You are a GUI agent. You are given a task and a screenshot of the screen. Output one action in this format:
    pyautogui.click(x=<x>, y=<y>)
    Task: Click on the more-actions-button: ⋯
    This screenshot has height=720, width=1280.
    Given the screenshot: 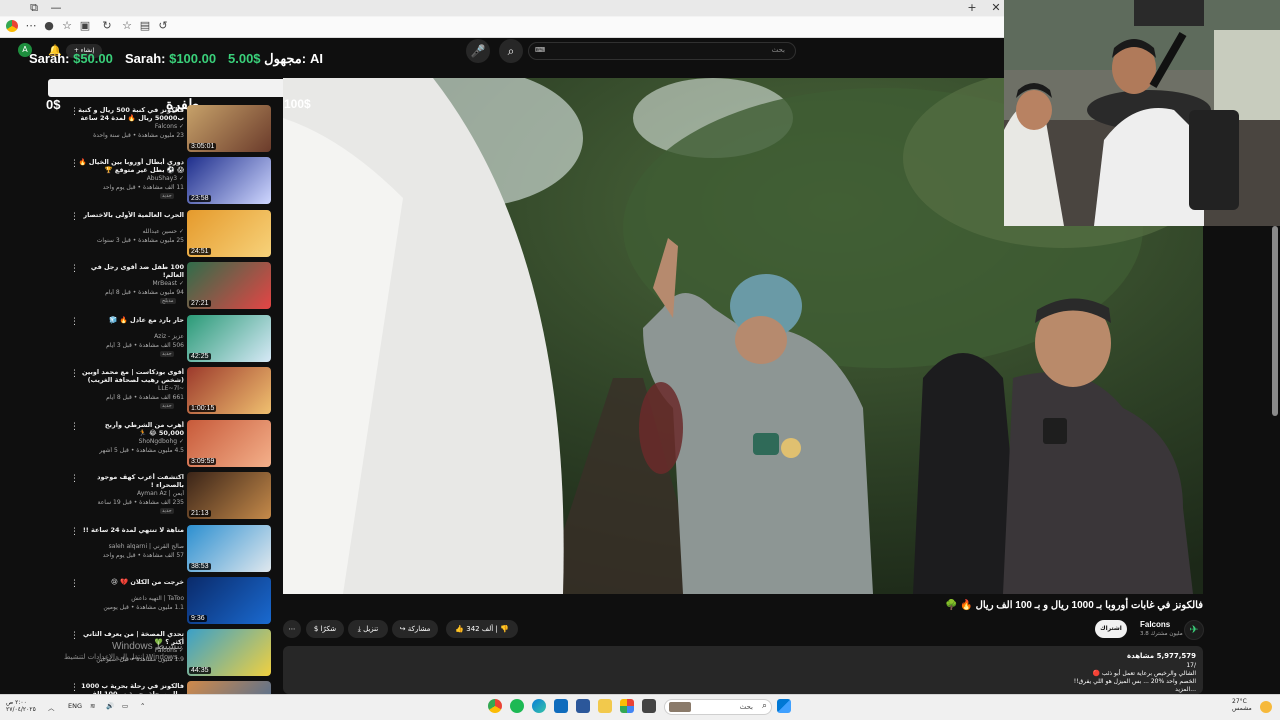 What is the action you would take?
    pyautogui.click(x=292, y=629)
    